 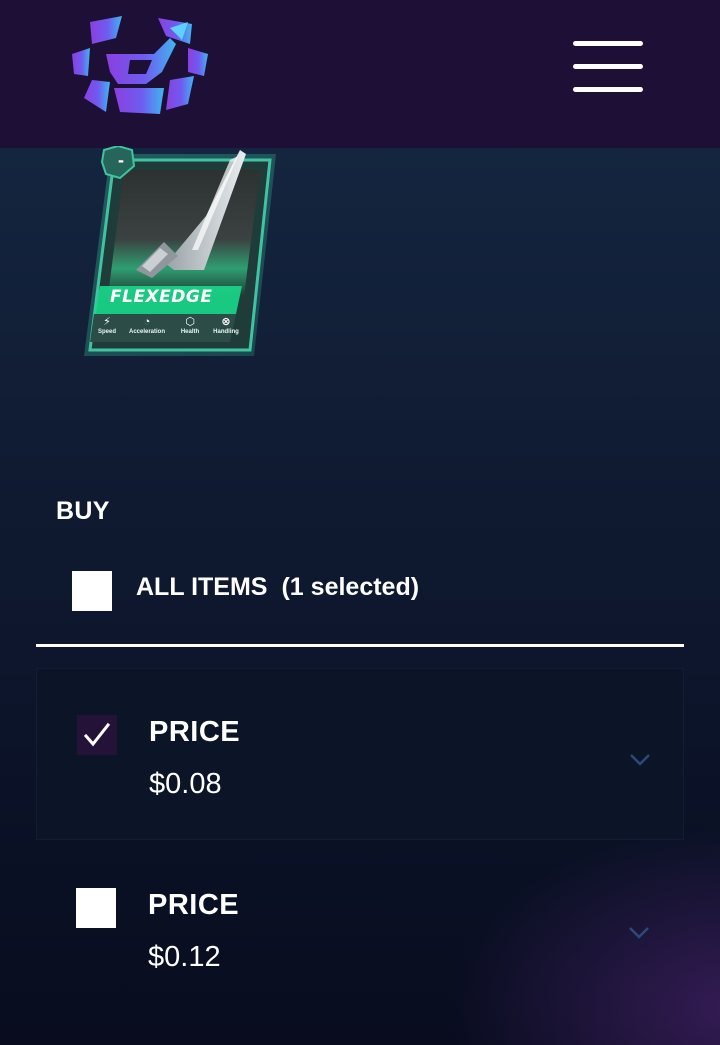 I want to click on stat-acceleration: ◔ Acceleration, so click(x=147, y=325).